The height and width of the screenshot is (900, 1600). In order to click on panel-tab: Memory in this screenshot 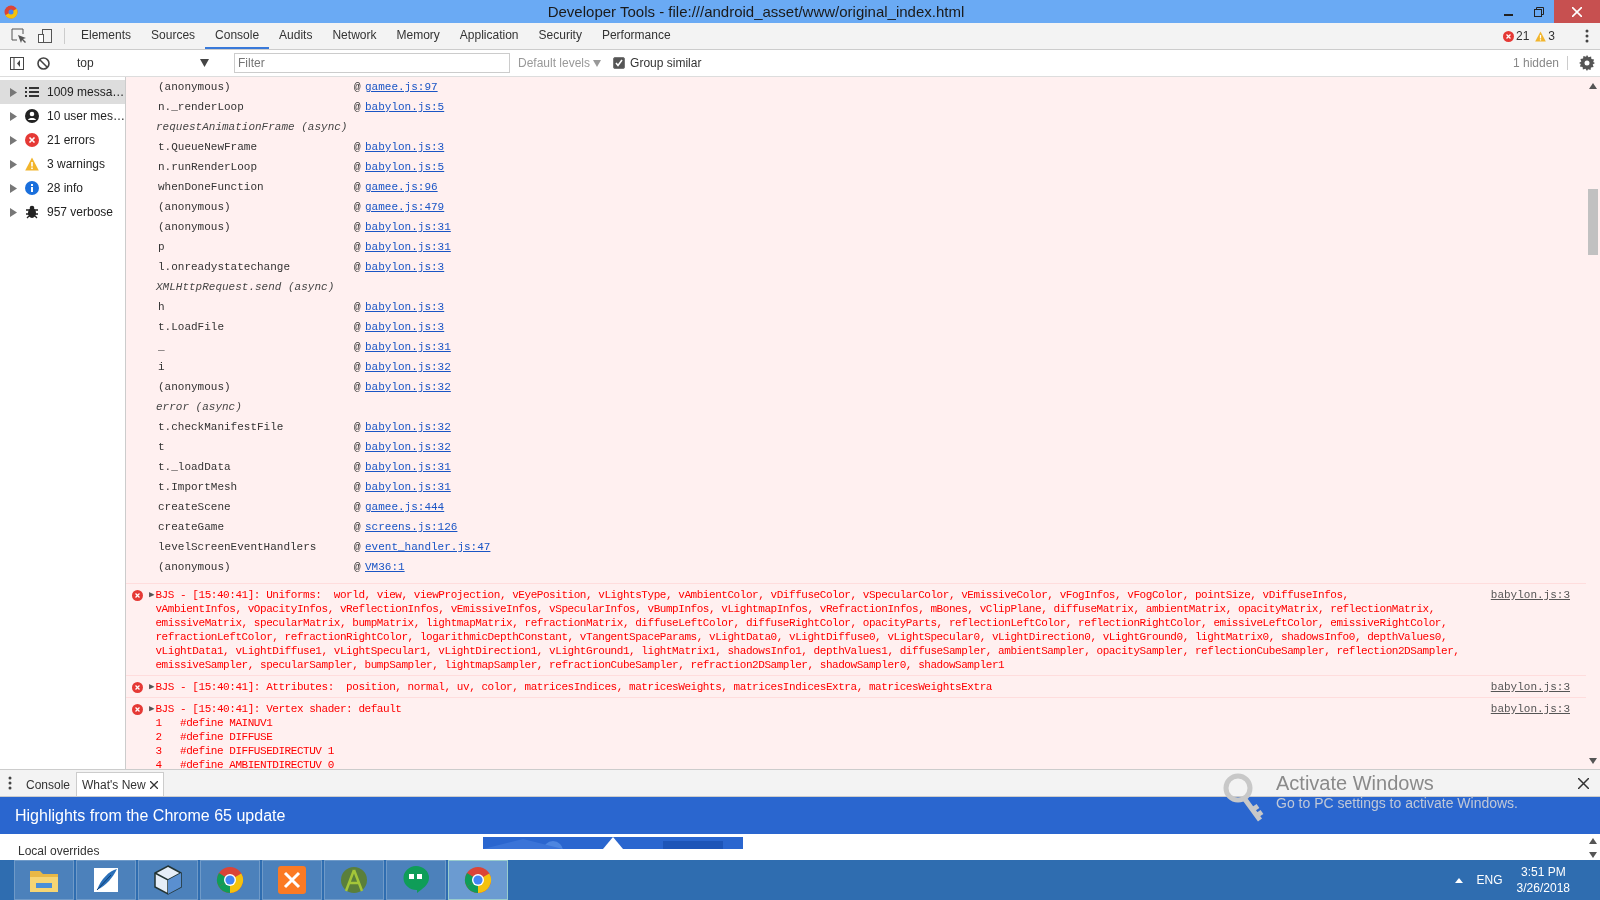, I will do `click(418, 36)`.